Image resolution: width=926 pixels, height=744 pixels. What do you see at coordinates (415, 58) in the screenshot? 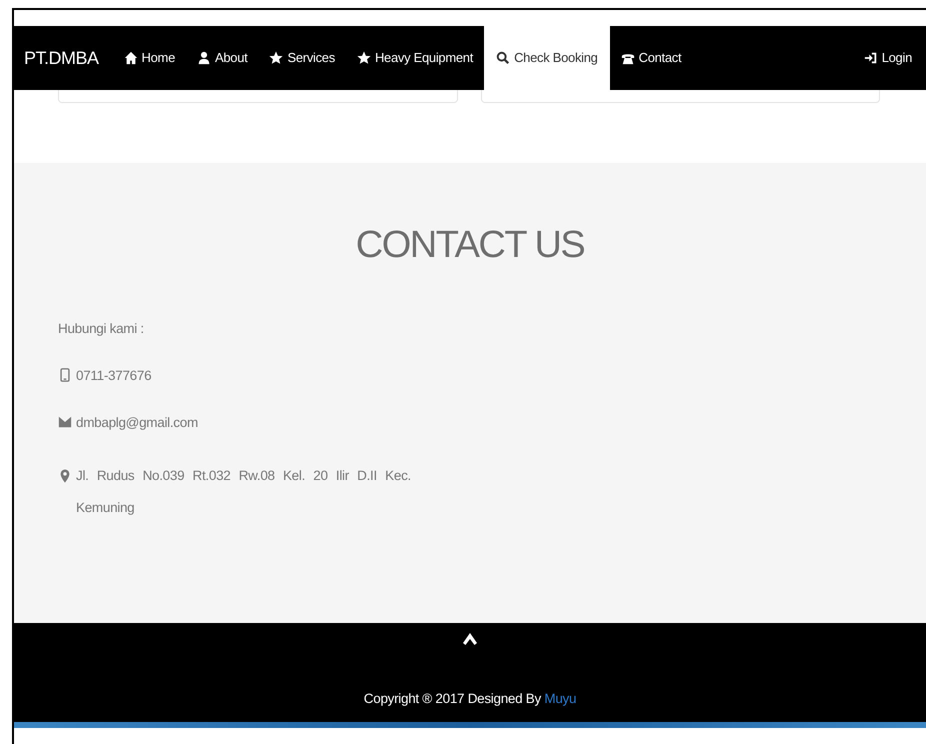
I see `nav-link: Heavy Equipment` at bounding box center [415, 58].